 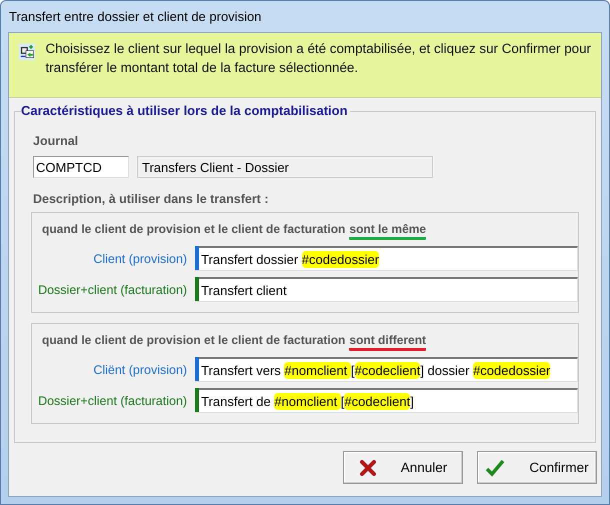 I want to click on checkmark-icon, so click(x=495, y=467).